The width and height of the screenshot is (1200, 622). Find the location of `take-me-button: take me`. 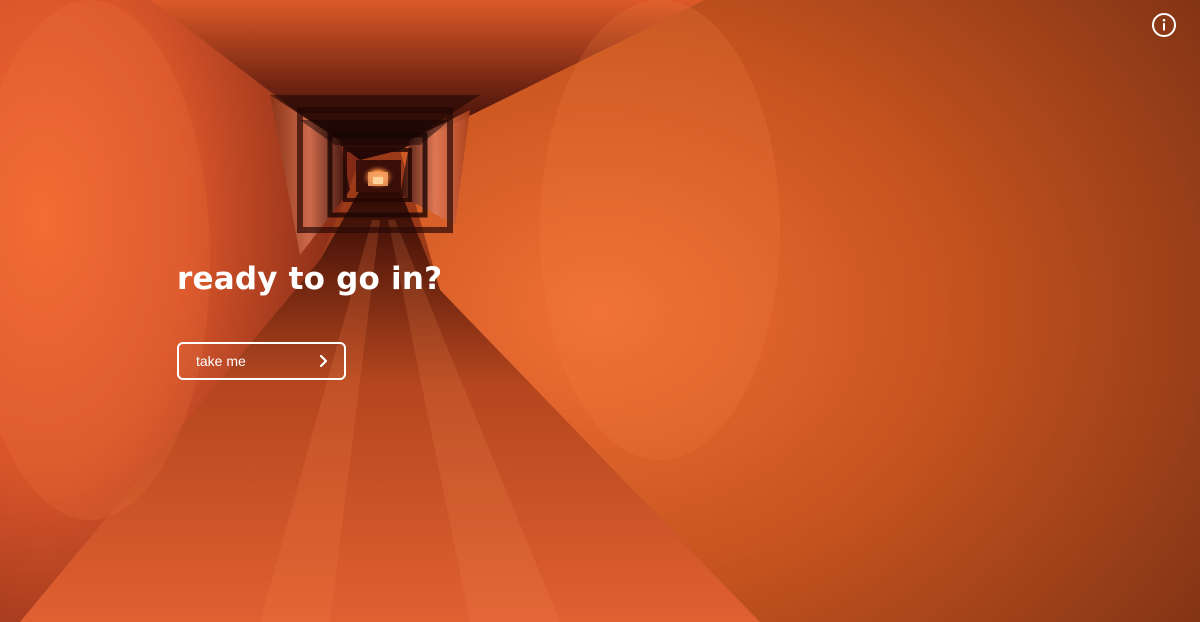

take-me-button: take me is located at coordinates (261, 361).